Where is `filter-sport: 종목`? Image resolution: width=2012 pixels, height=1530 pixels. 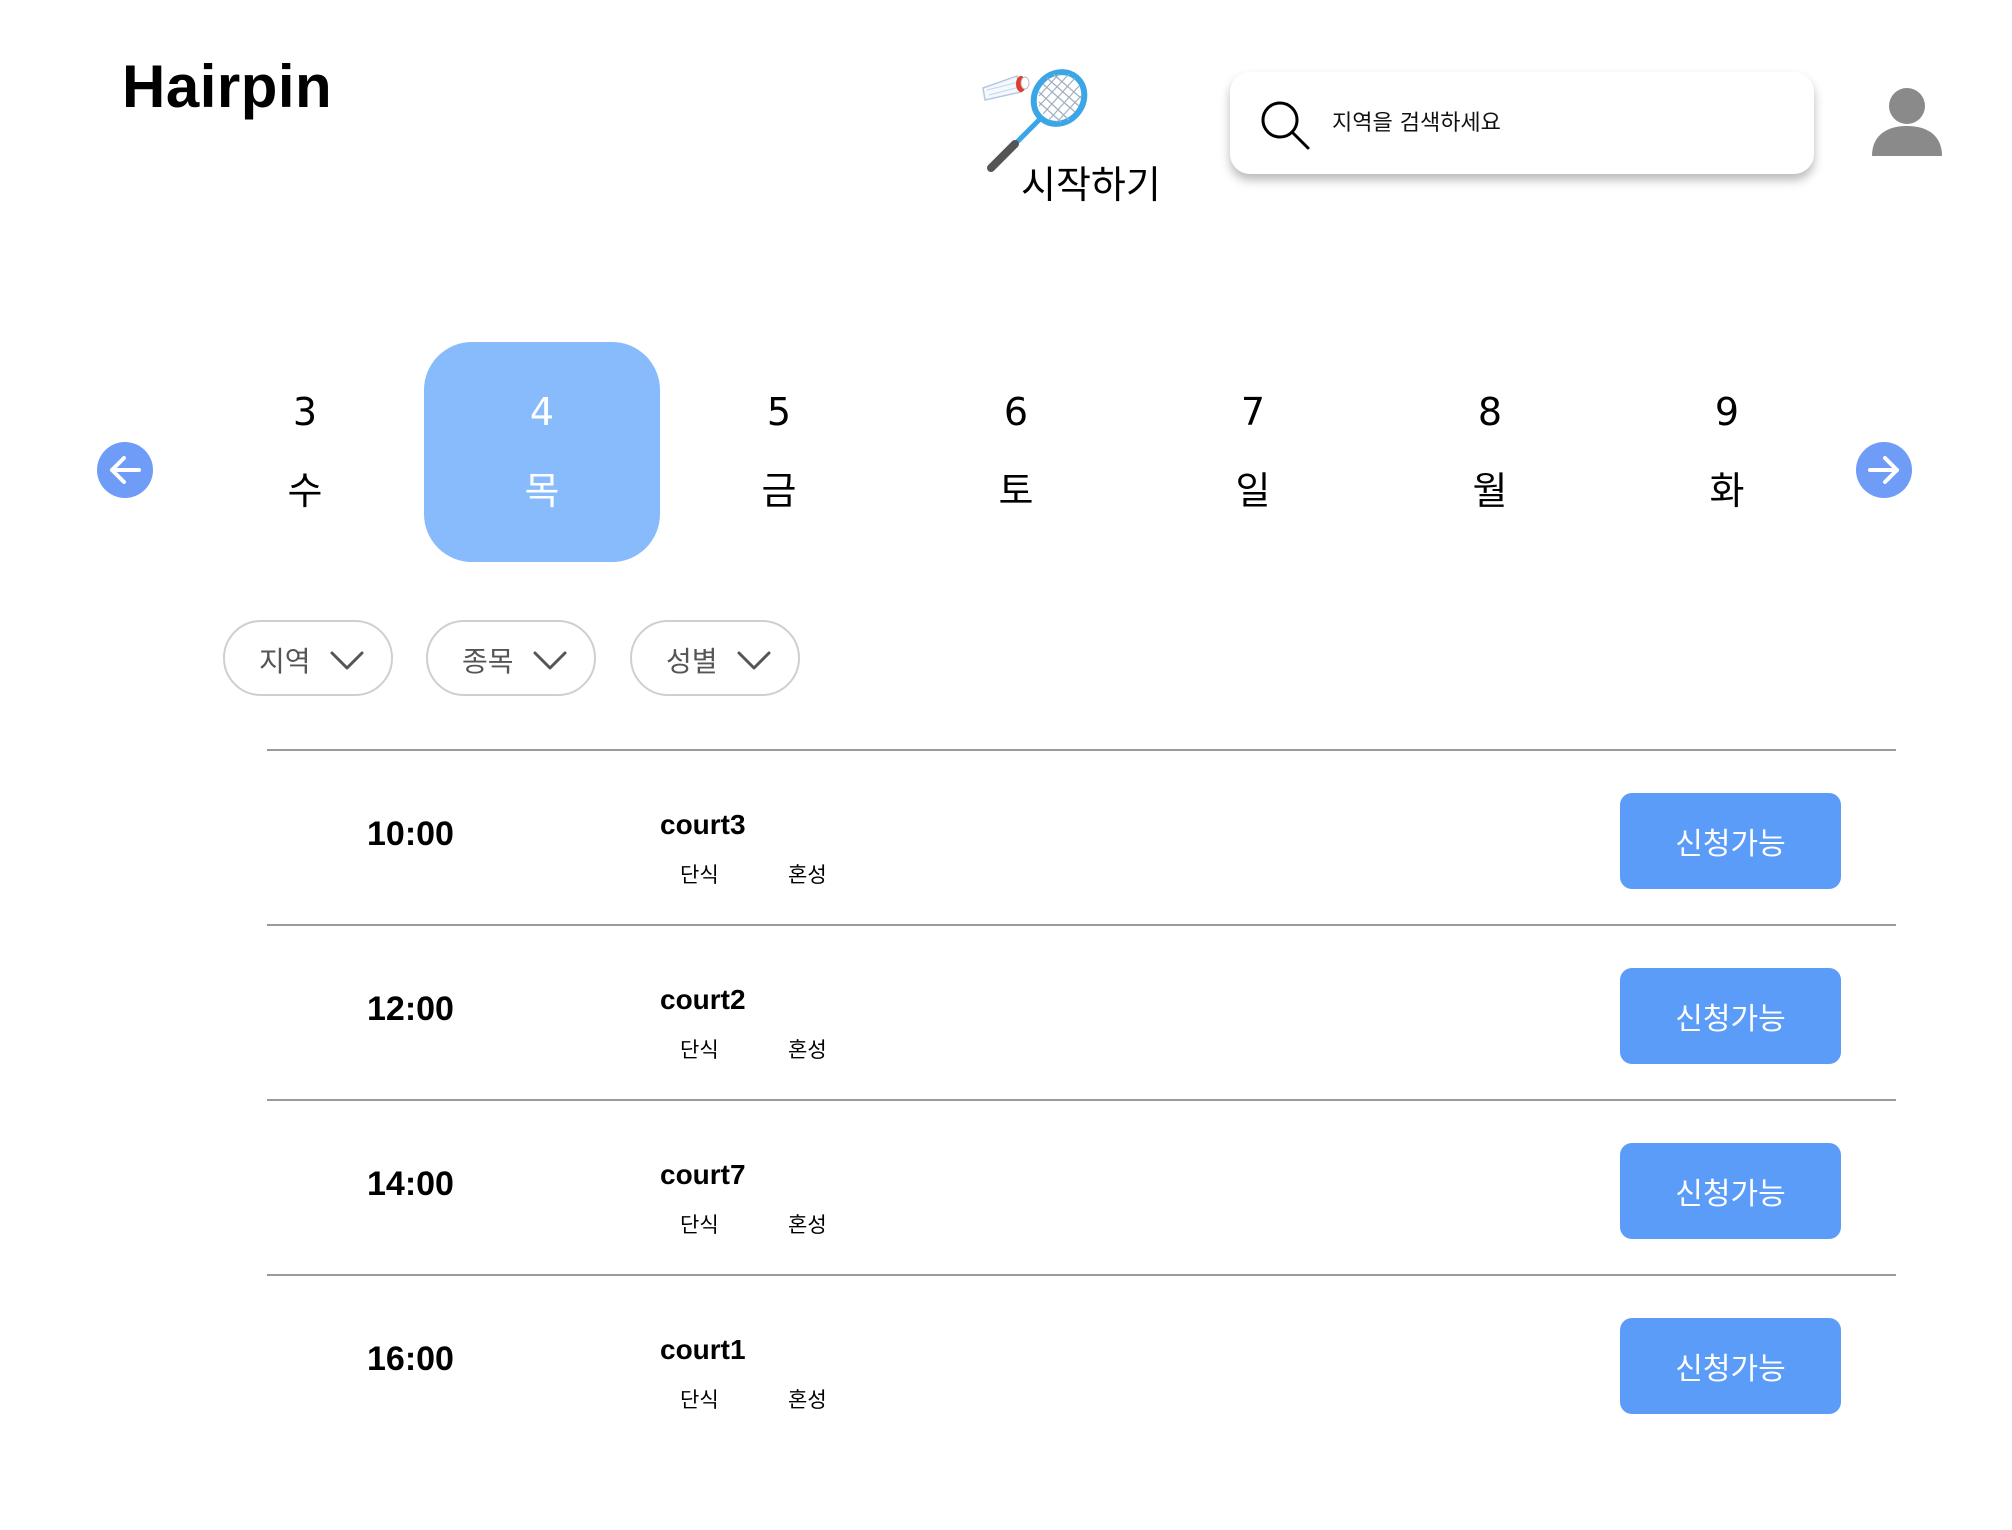
filter-sport: 종목 is located at coordinates (511, 658).